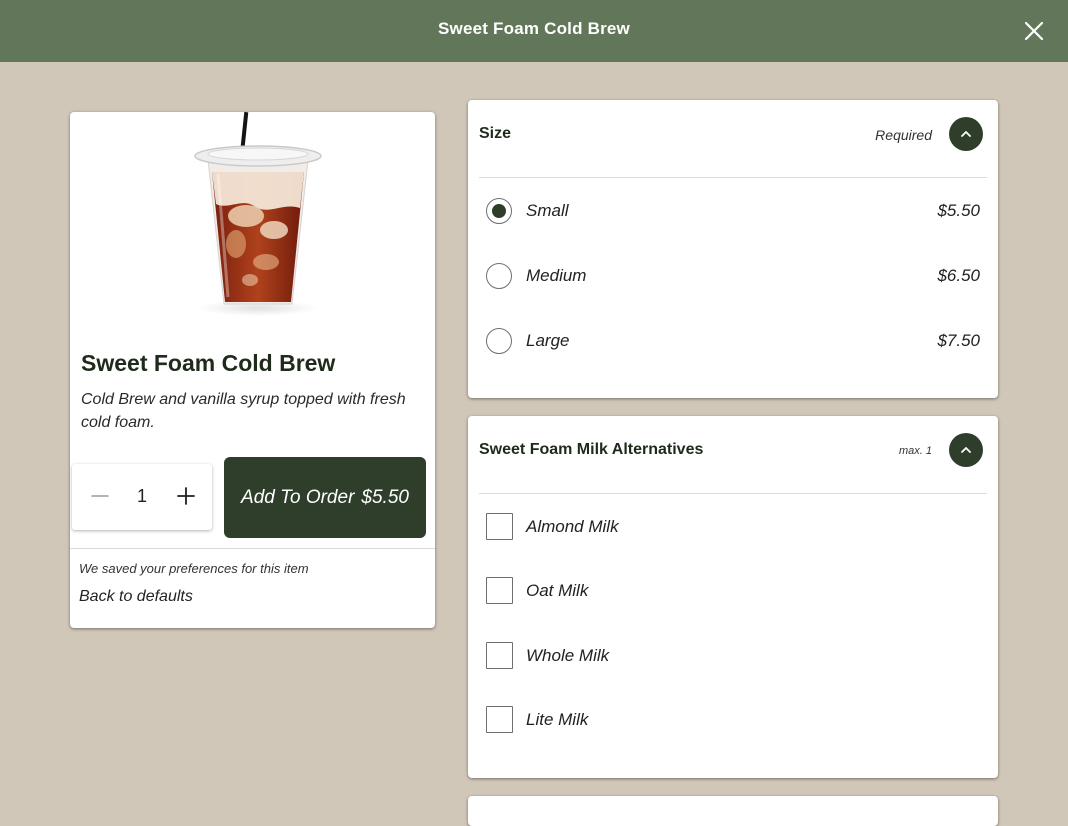 This screenshot has width=1068, height=826. Describe the element at coordinates (1034, 31) in the screenshot. I see `close-icon` at that location.